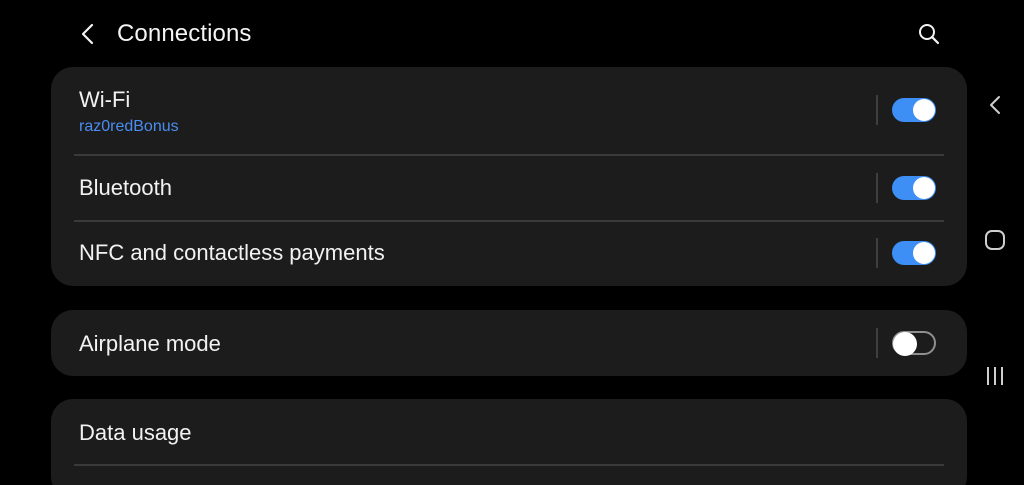 The height and width of the screenshot is (485, 1024). I want to click on nav-back-icon, so click(995, 105).